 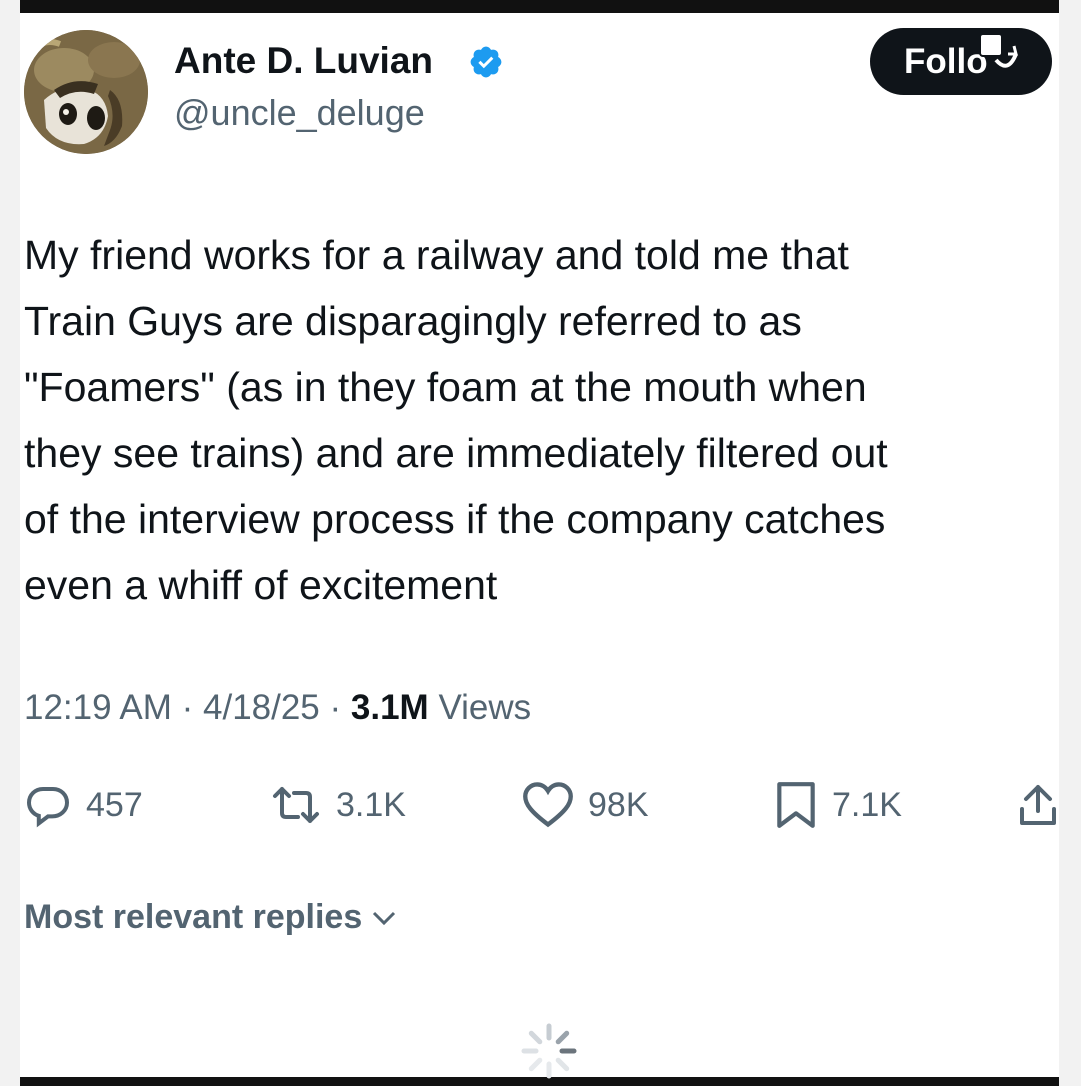 What do you see at coordinates (296, 805) in the screenshot?
I see `repost-icon` at bounding box center [296, 805].